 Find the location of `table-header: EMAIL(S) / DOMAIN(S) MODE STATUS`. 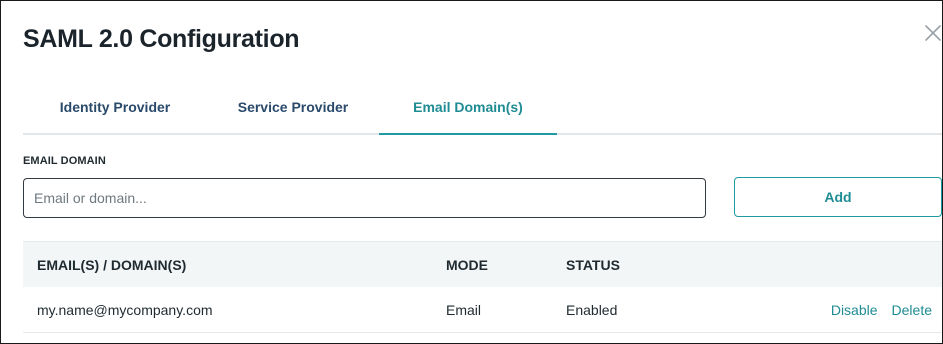

table-header: EMAIL(S) / DOMAIN(S) MODE STATUS is located at coordinates (482, 264).